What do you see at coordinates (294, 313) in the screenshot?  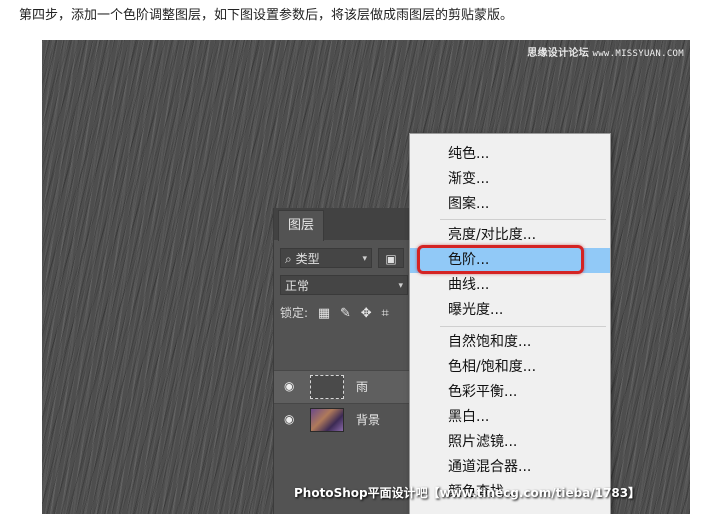 I see `lock-label: 锁定:` at bounding box center [294, 313].